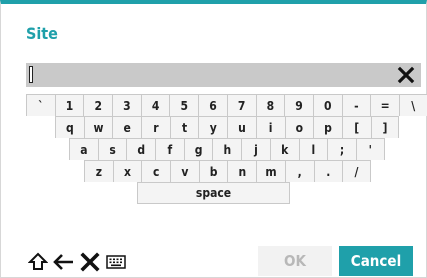  Describe the element at coordinates (242, 171) in the screenshot. I see `key-row4-5: n` at that location.